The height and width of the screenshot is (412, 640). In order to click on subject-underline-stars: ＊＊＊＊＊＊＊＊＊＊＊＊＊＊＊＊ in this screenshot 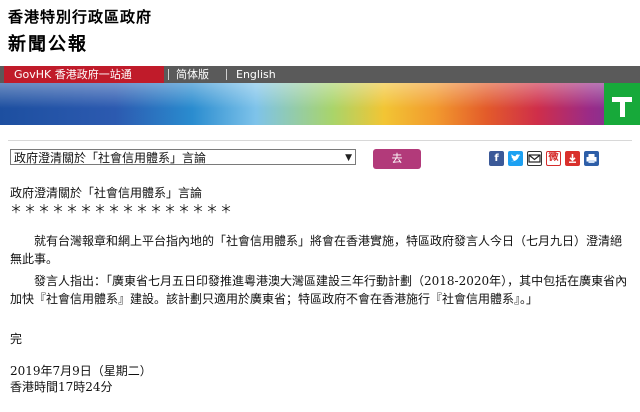, I will do `click(122, 209)`.